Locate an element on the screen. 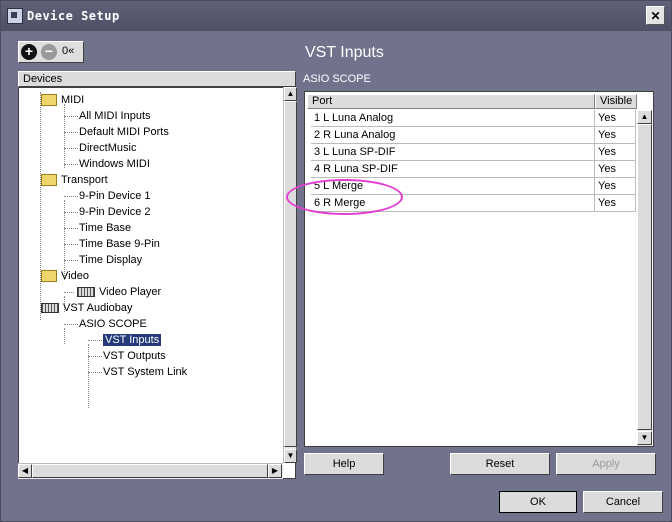 The width and height of the screenshot is (672, 522). tree-item-asio-scope: ASIO SCOPE is located at coordinates (105, 324).